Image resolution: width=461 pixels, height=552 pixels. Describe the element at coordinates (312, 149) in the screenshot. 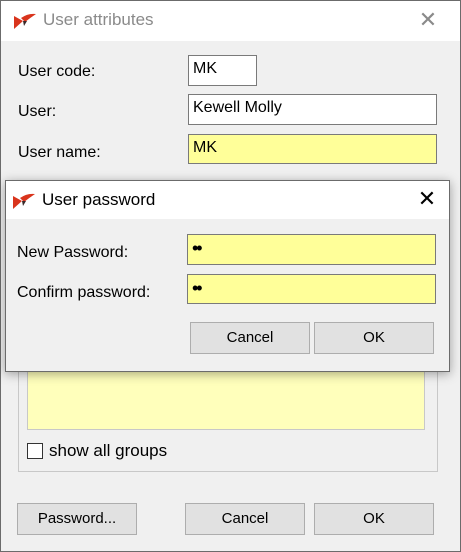

I see `user-name-input: MK` at that location.